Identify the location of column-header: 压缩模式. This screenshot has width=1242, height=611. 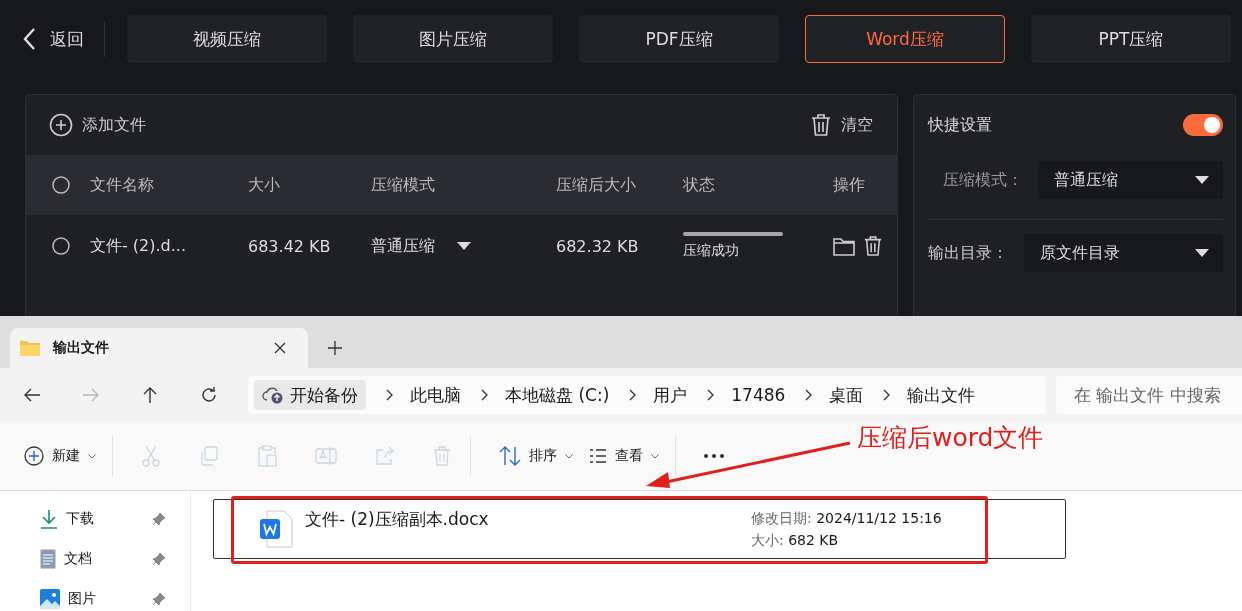
(403, 185).